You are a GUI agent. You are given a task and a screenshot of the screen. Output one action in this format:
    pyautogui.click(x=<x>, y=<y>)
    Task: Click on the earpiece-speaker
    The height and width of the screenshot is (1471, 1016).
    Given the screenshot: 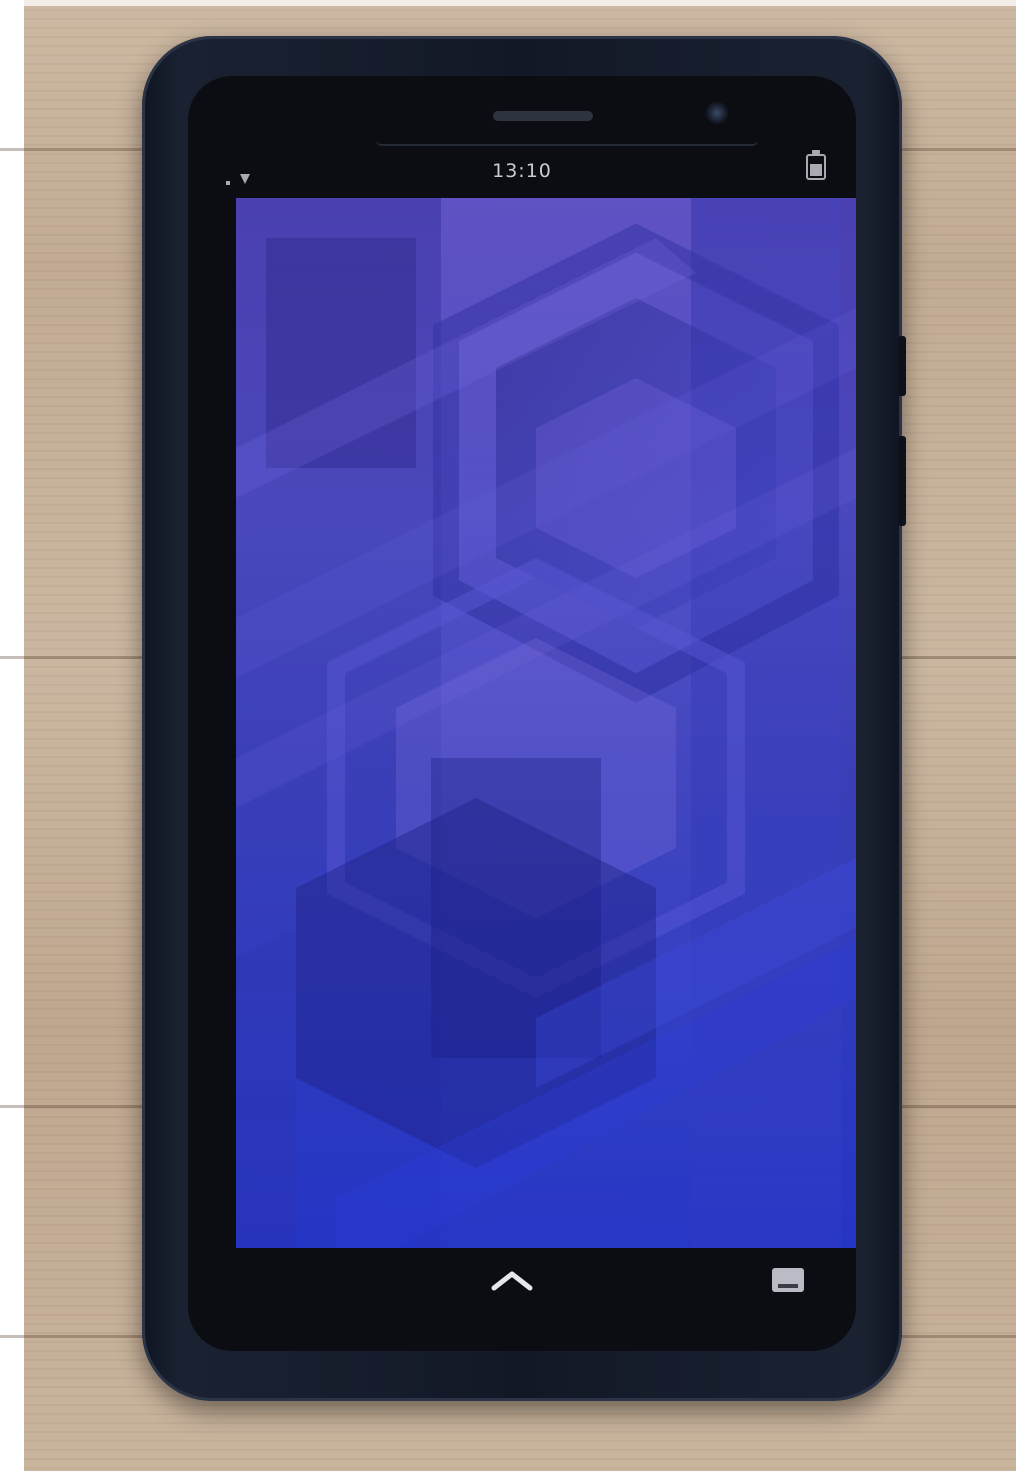 What is the action you would take?
    pyautogui.click(x=543, y=116)
    